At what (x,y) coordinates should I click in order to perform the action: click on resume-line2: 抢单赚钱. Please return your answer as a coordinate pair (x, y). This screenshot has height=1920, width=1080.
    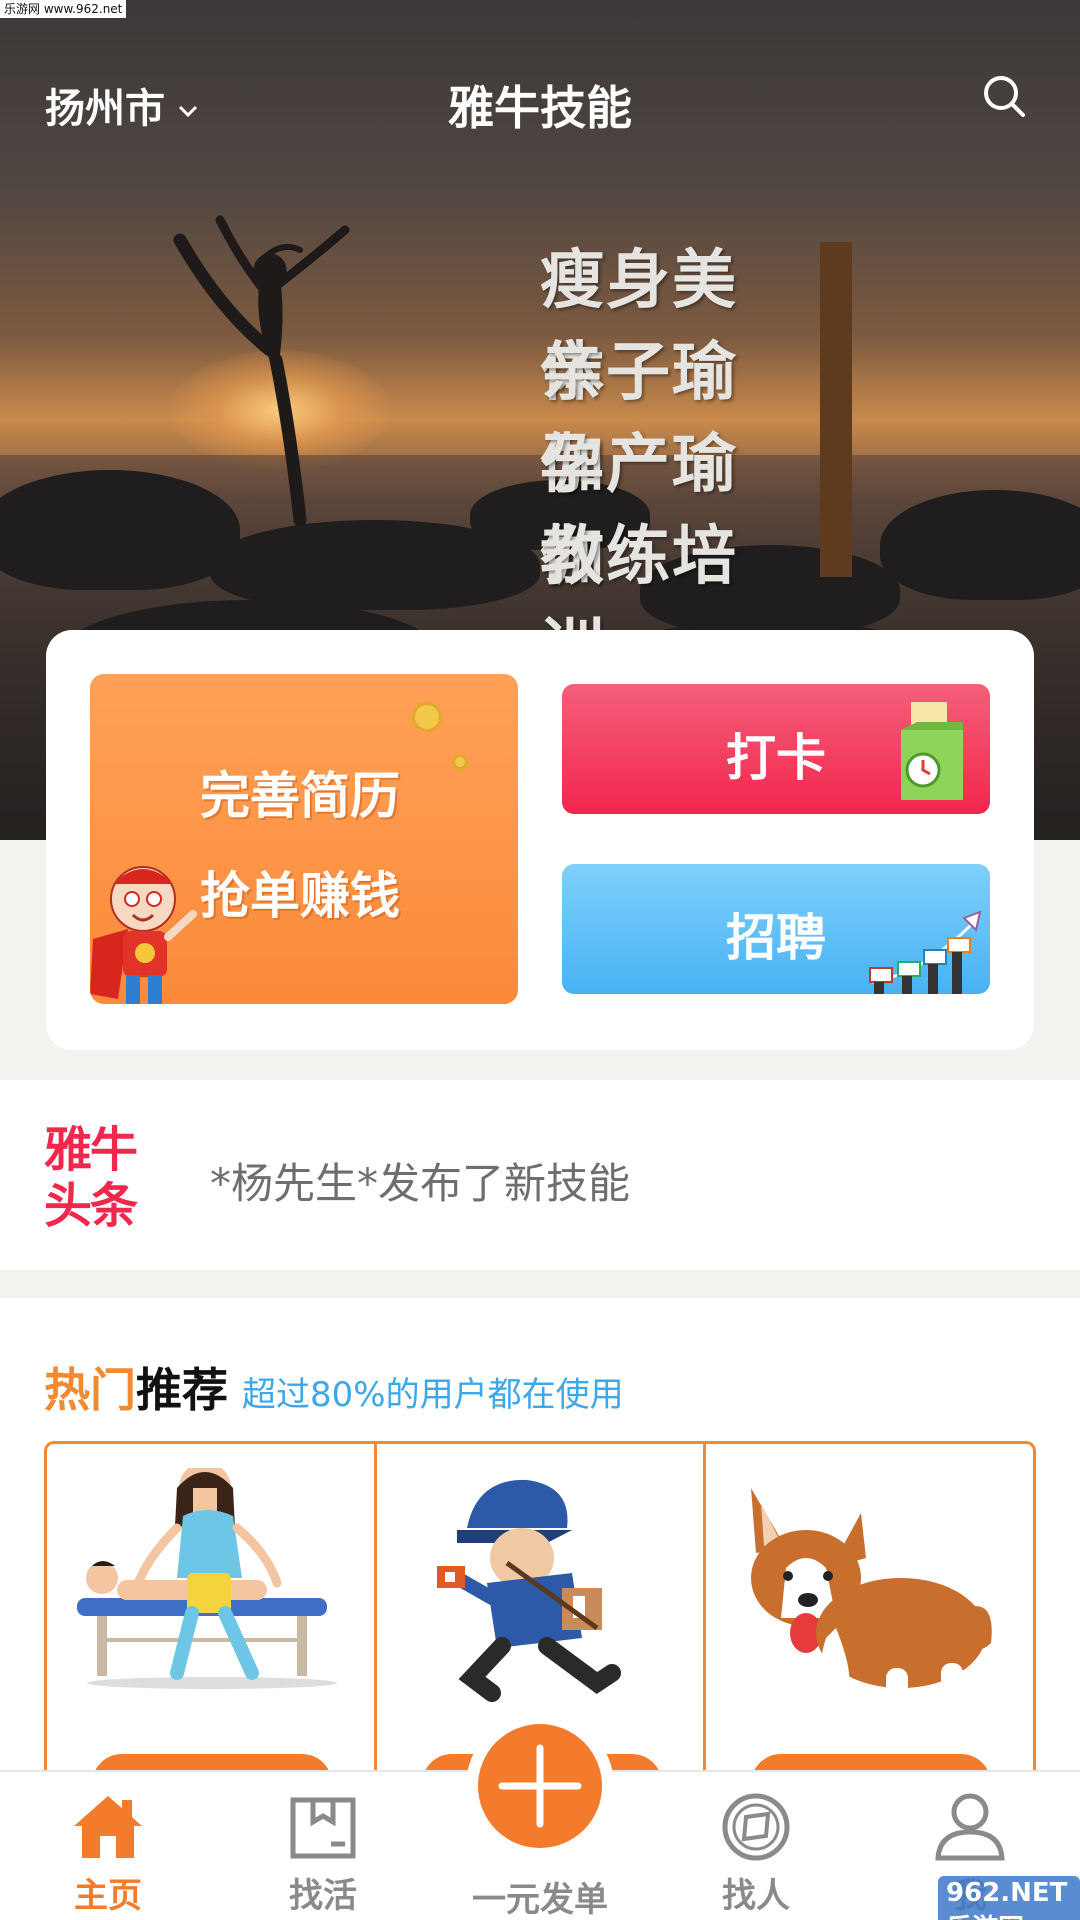
    Looking at the image, I should click on (300, 896).